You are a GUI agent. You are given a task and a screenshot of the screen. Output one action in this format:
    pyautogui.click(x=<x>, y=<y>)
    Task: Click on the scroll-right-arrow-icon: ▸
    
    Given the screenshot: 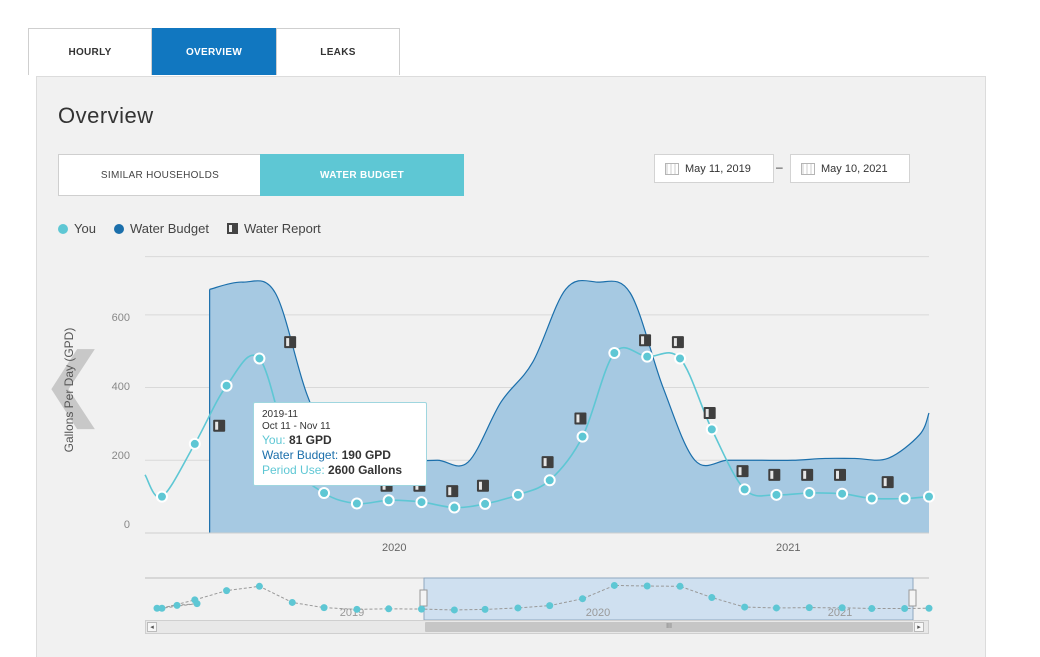 What is the action you would take?
    pyautogui.click(x=919, y=627)
    